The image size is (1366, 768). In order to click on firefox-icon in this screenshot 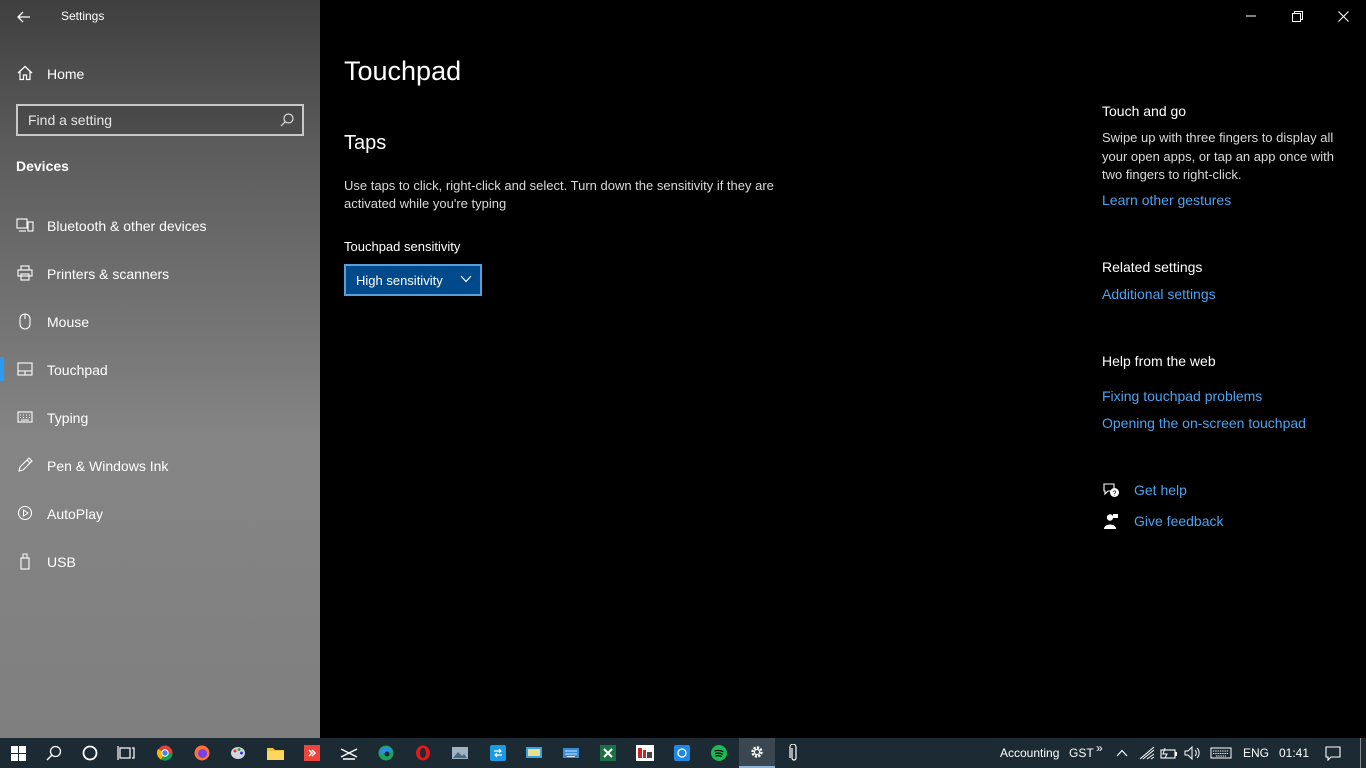, I will do `click(202, 753)`.